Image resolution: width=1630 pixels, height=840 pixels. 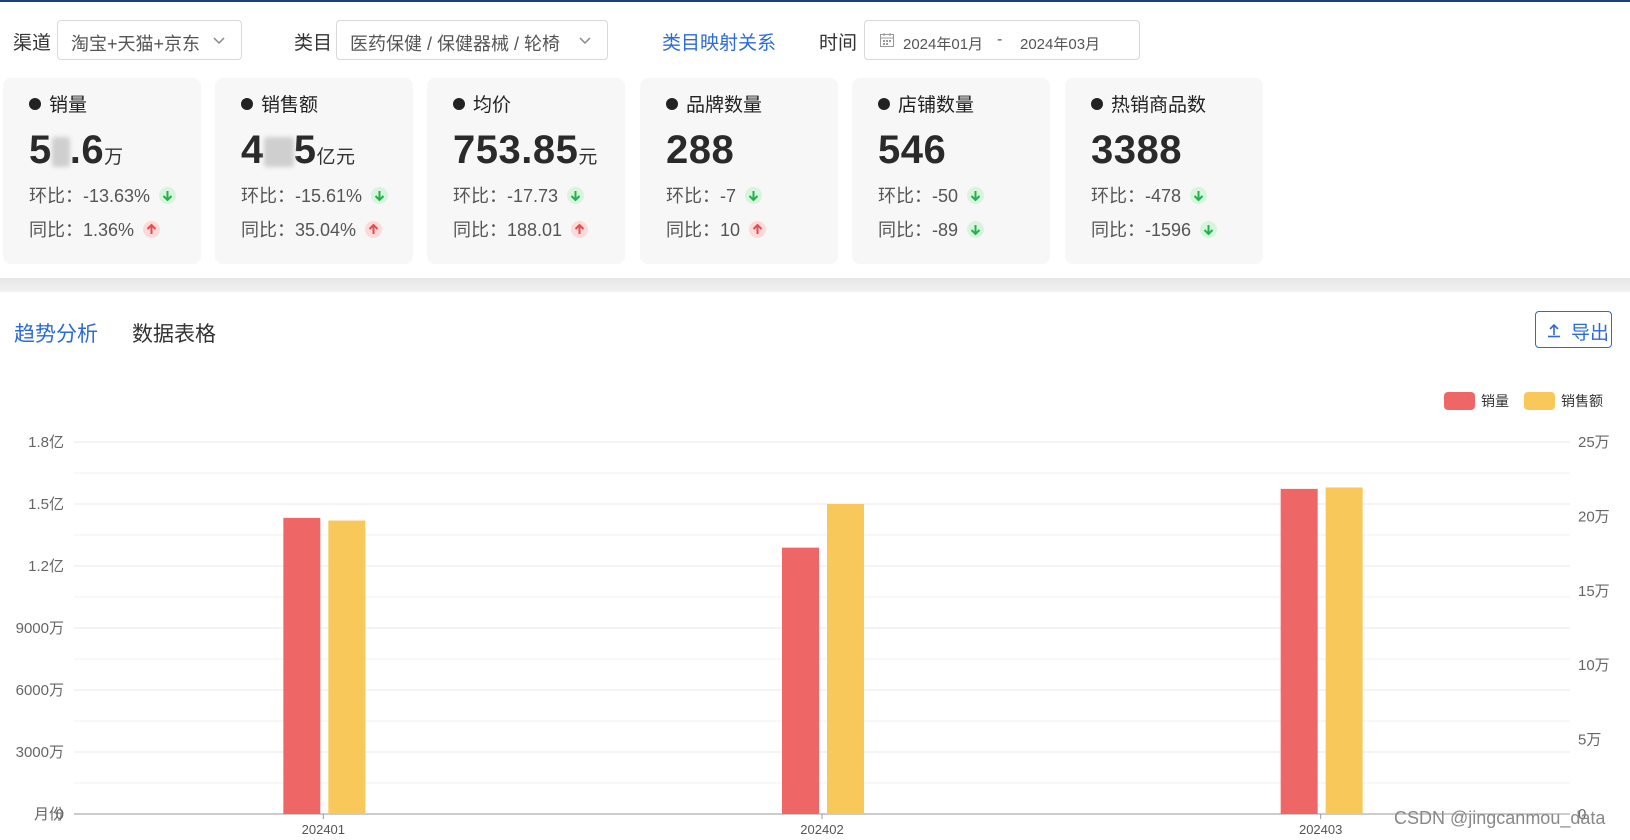 What do you see at coordinates (46, 566) in the screenshot?
I see `left-axis-tick-label: 1.2亿` at bounding box center [46, 566].